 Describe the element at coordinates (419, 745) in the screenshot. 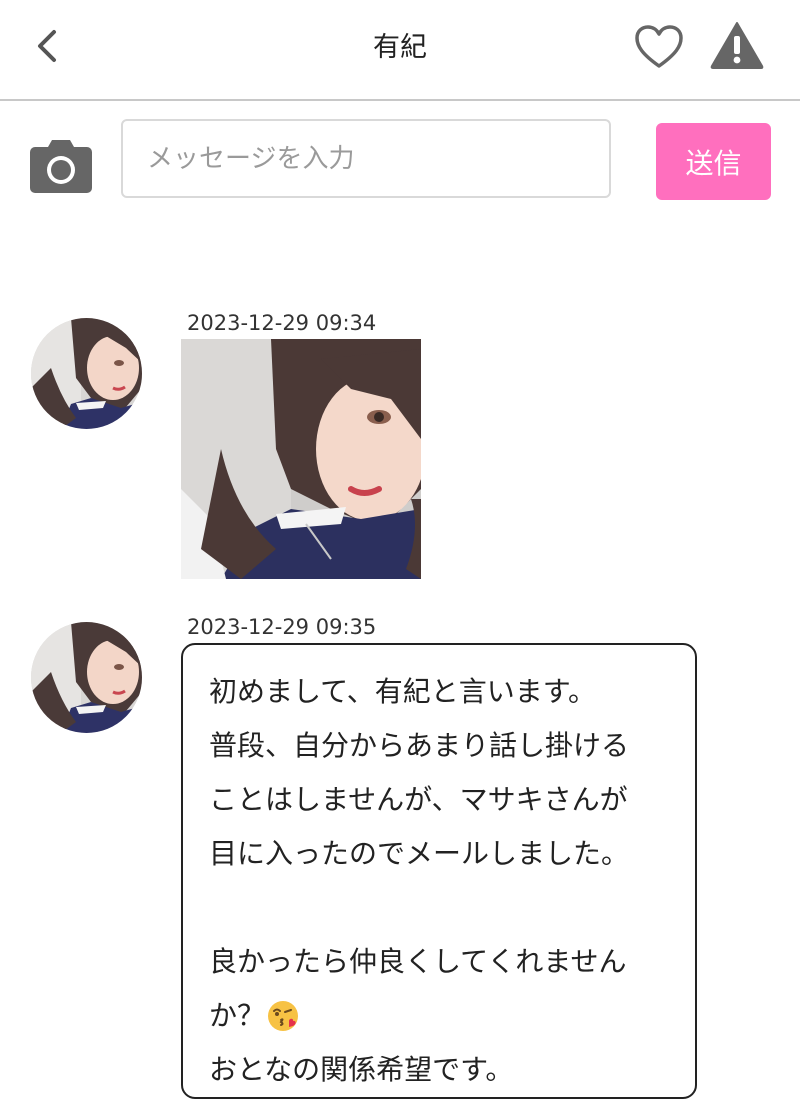

I see `message-text-line: 普段、自分からあまり話し掛ける` at that location.